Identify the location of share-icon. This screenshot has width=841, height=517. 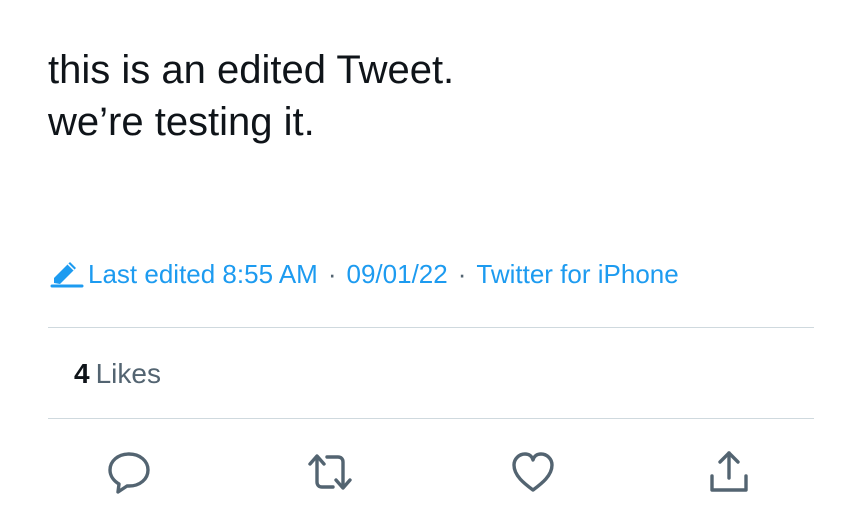
(729, 471).